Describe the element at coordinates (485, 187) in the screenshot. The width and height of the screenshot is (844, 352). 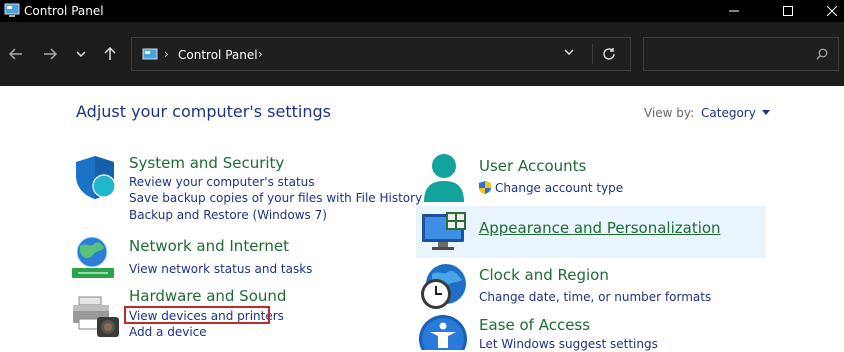
I see `uac-shield-icon` at that location.